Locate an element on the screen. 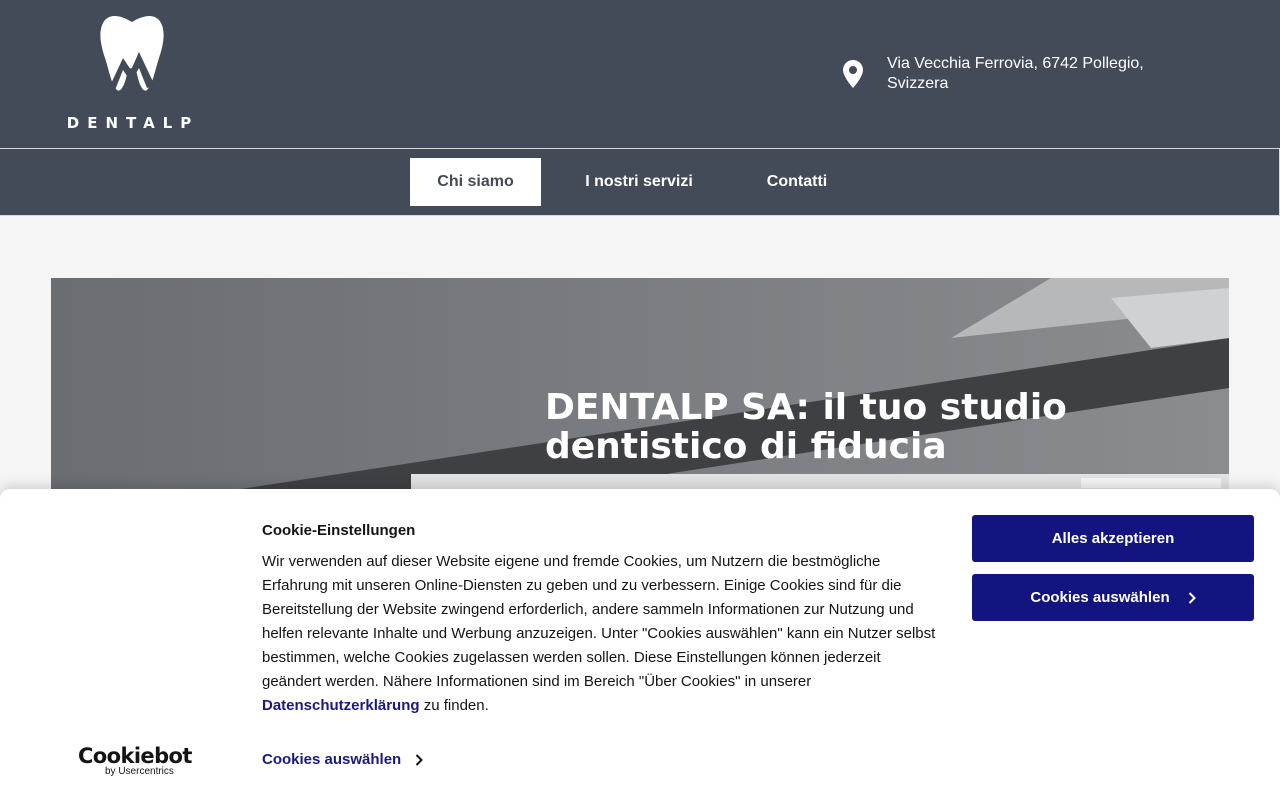 This screenshot has width=1280, height=800. main-nav: Chi siamo I nostri servizi Contatti is located at coordinates (640, 182).